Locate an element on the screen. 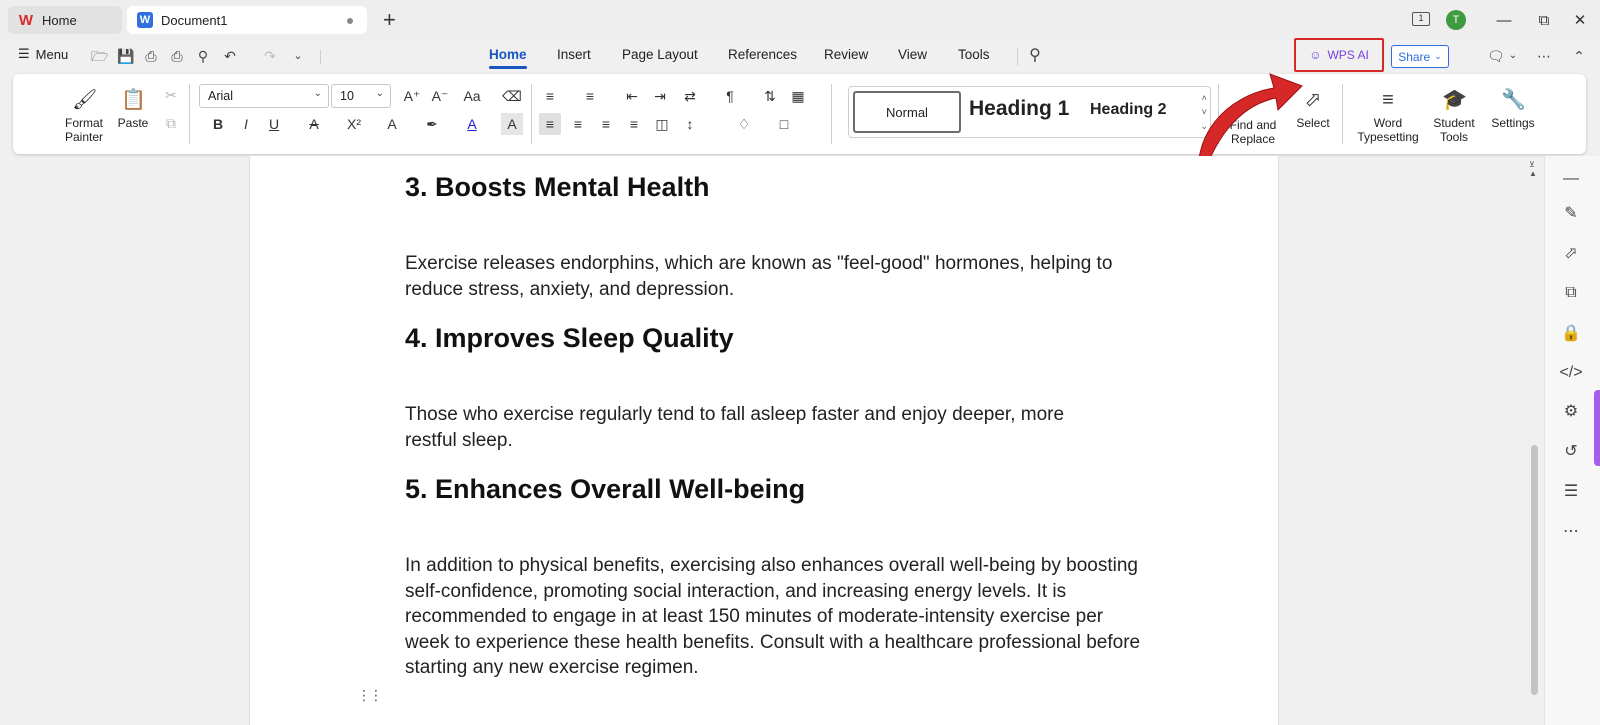  drag-handle-icon: ⋮⋮ is located at coordinates (370, 695).